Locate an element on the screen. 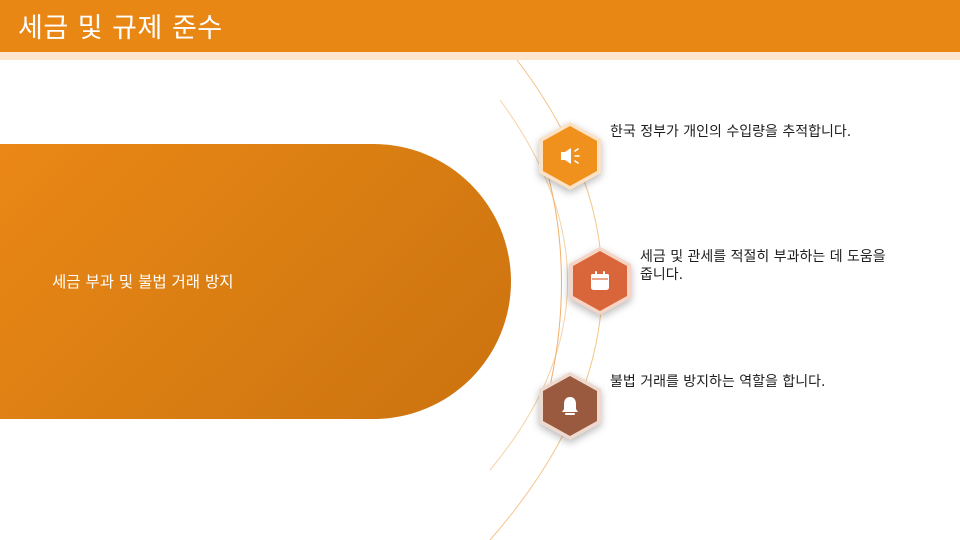 The image size is (960, 540). item-text-2: 세금 및 관세를 적절히 부과하는 데 도움을 줍니다. is located at coordinates (763, 266).